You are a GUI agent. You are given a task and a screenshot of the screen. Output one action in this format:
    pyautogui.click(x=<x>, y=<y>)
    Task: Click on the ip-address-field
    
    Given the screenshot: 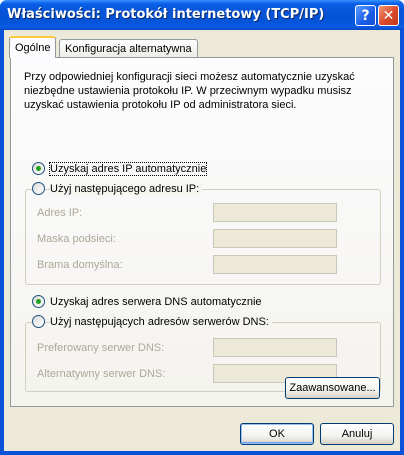 What is the action you would take?
    pyautogui.click(x=275, y=212)
    